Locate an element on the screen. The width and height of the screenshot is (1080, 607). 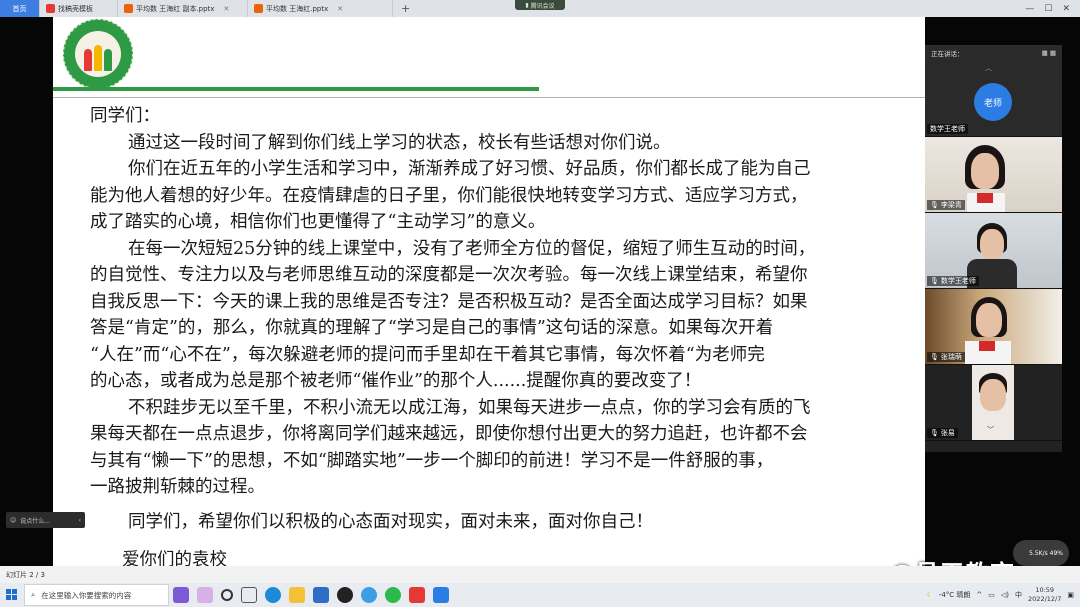
participant-tile: 🎙 张瑞萌 is located at coordinates (993, 327).